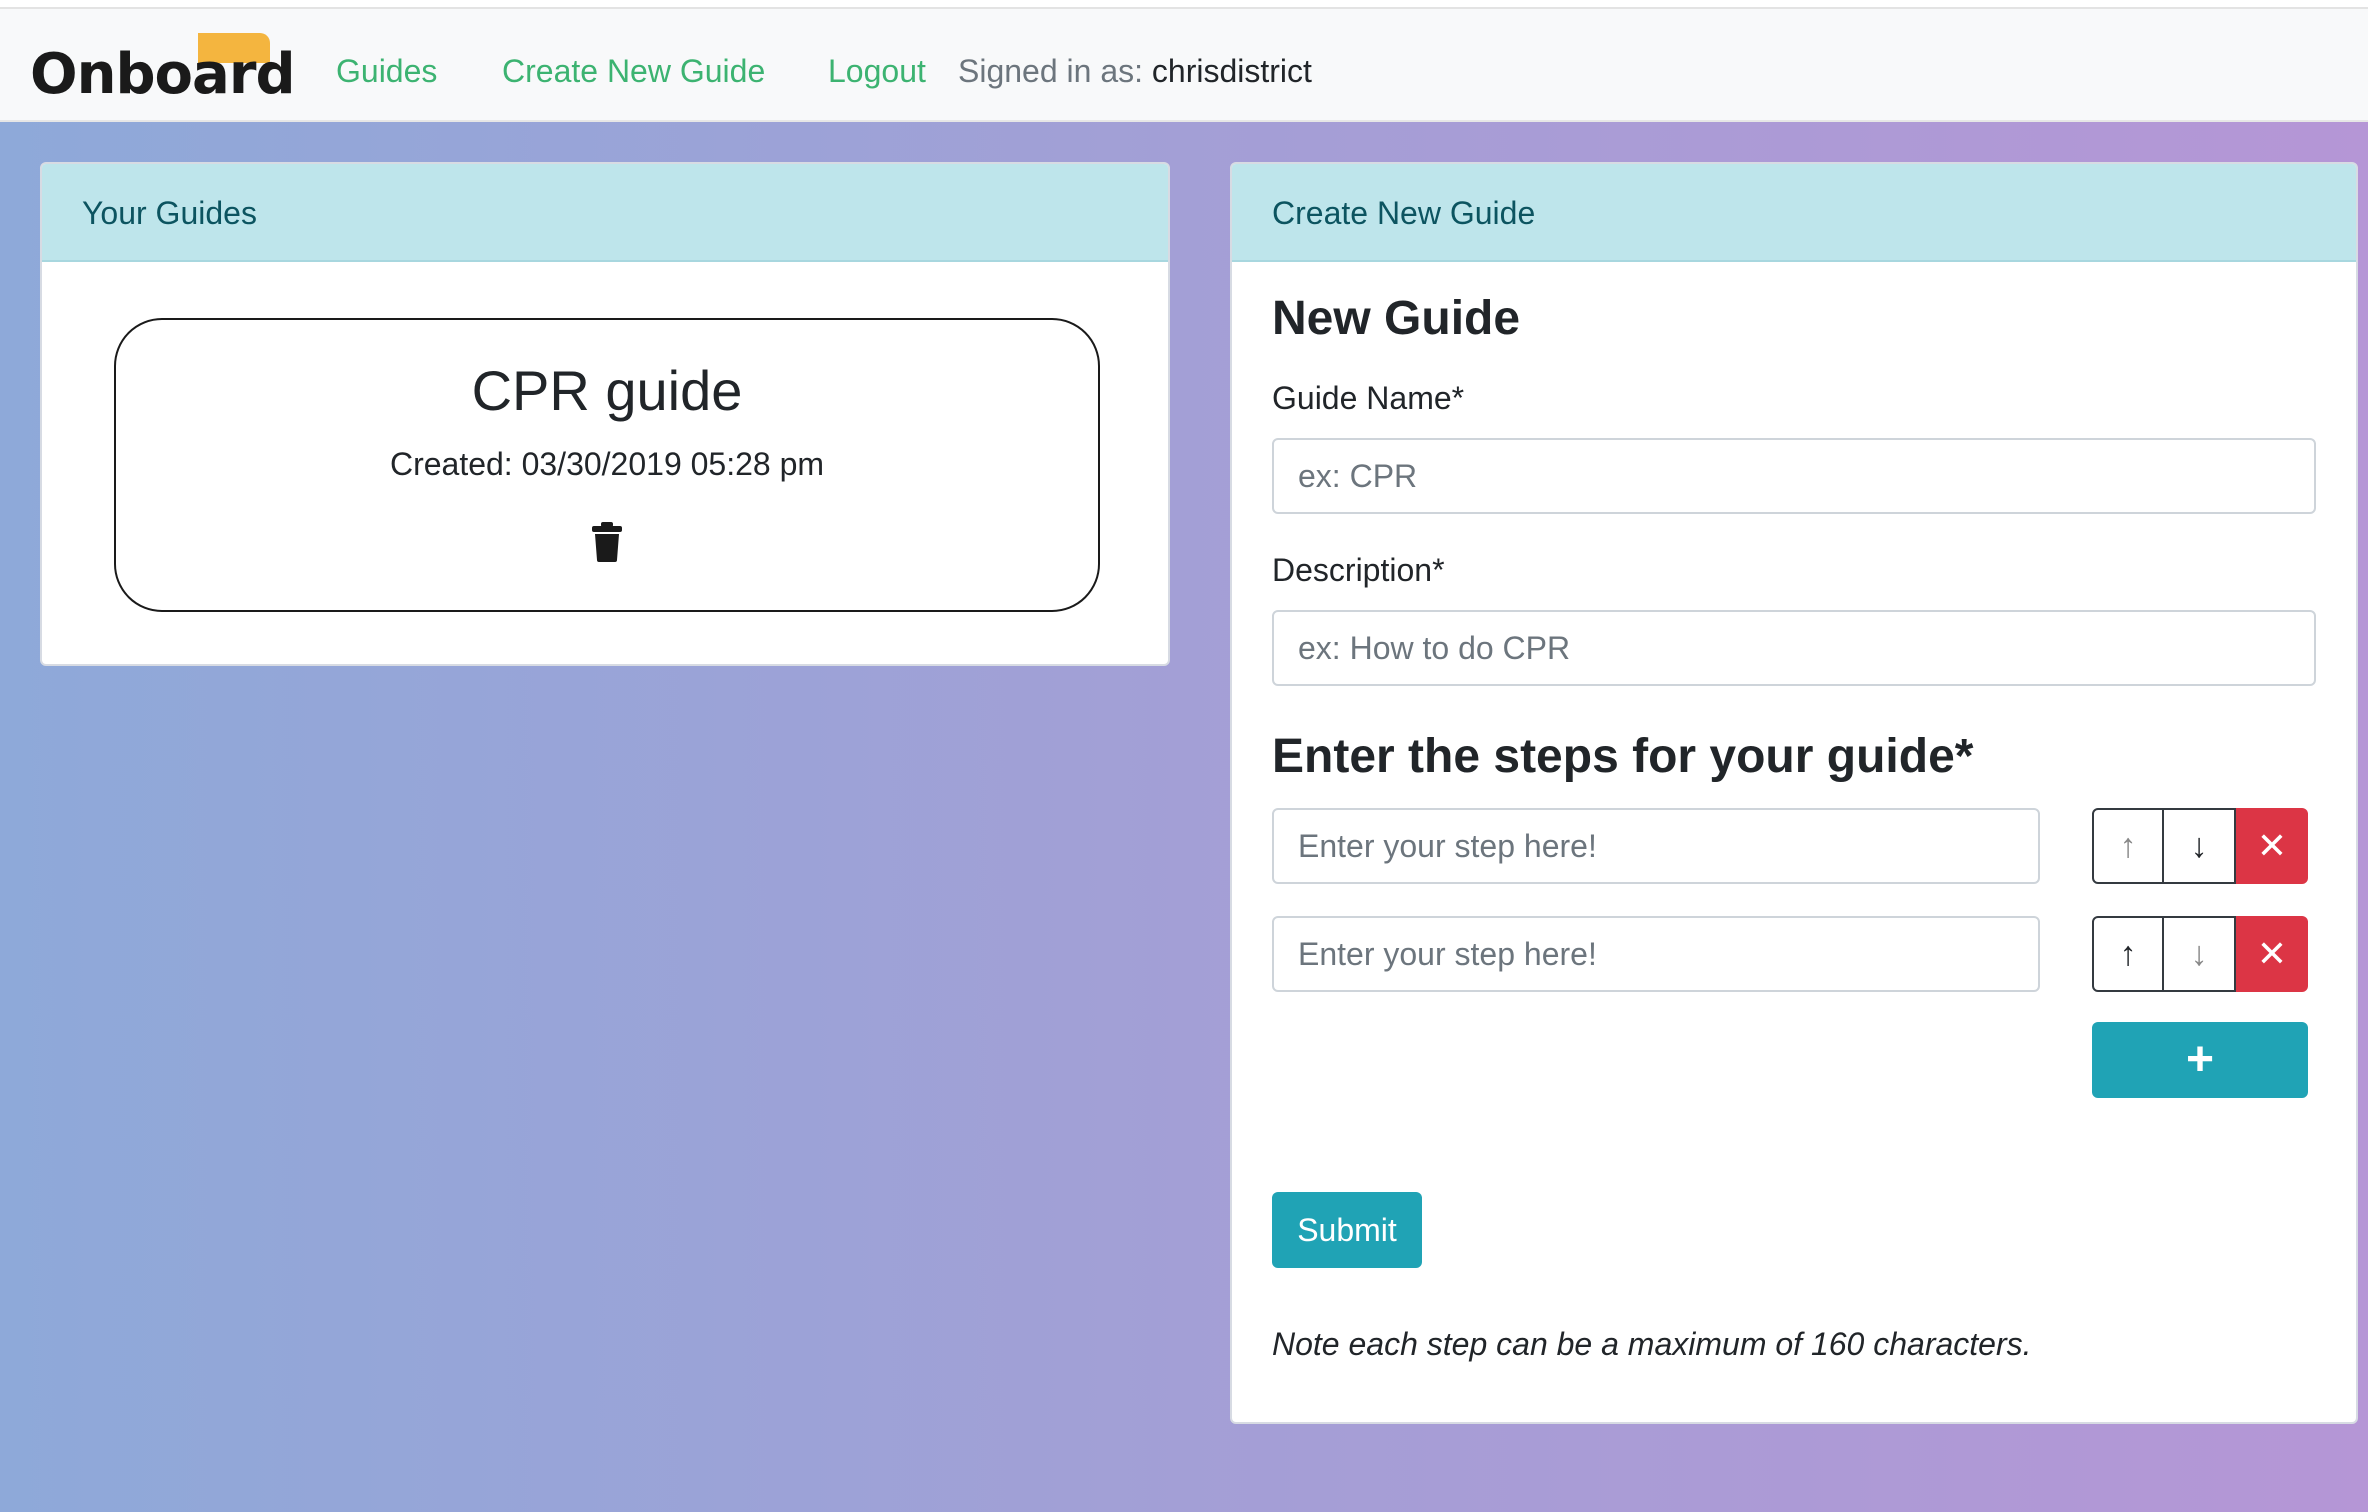 This screenshot has width=2368, height=1512. What do you see at coordinates (1623, 756) in the screenshot?
I see `steps-title: Enter the steps for your guide*` at bounding box center [1623, 756].